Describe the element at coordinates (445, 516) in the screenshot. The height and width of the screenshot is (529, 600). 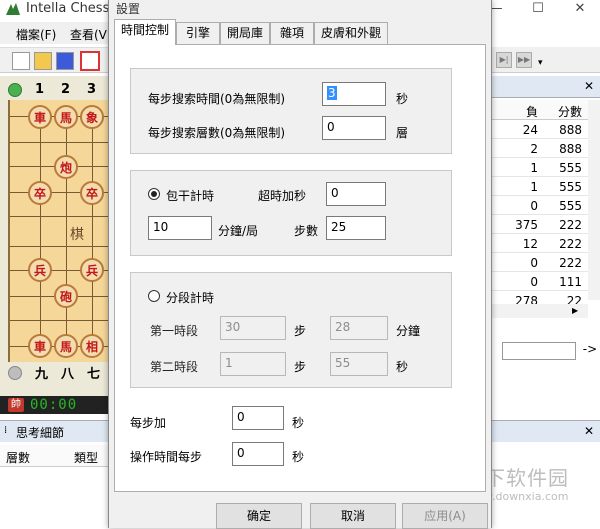
I see `apply-button: 应用(A)` at that location.